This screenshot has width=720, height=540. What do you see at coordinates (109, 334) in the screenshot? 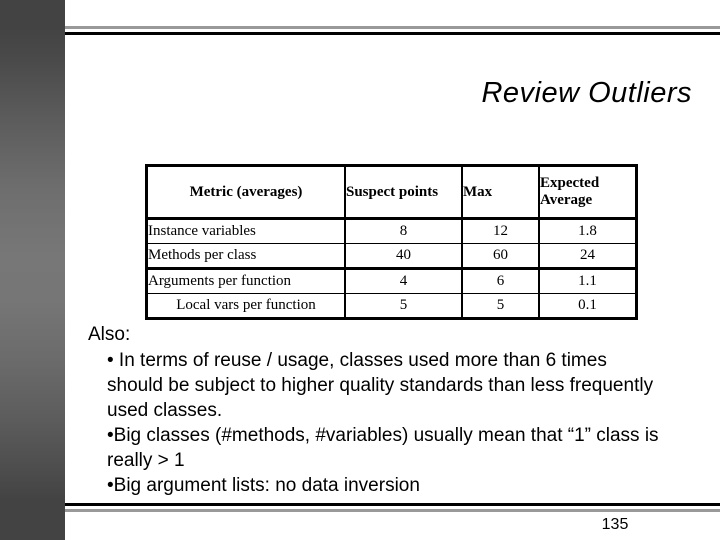
I see `body-lead: Also:` at bounding box center [109, 334].